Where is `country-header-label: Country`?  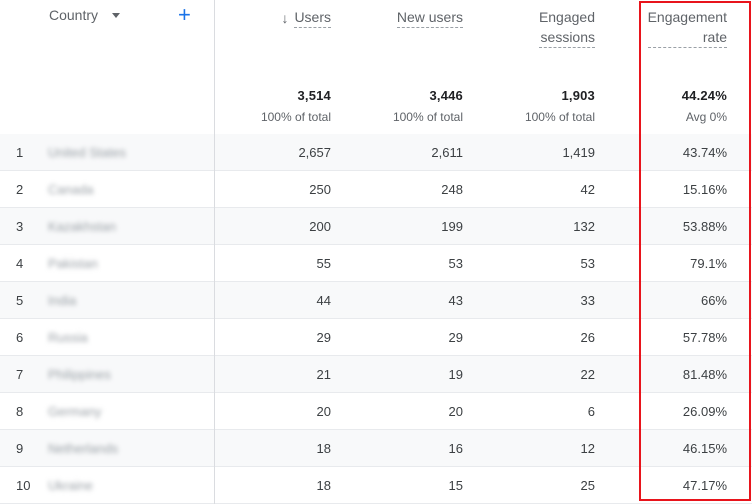 country-header-label: Country is located at coordinates (74, 15).